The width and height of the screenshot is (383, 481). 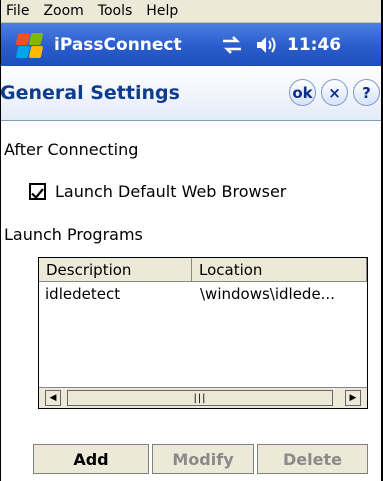 What do you see at coordinates (163, 11) in the screenshot?
I see `menu-help: Help` at bounding box center [163, 11].